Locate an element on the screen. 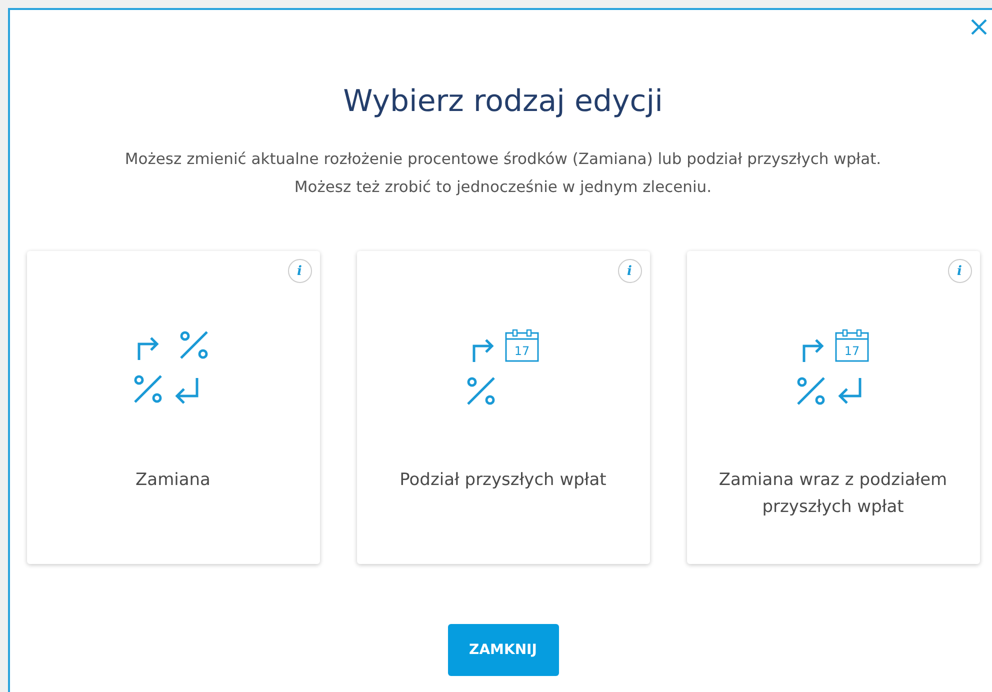  option-label: Zamiana is located at coordinates (173, 480).